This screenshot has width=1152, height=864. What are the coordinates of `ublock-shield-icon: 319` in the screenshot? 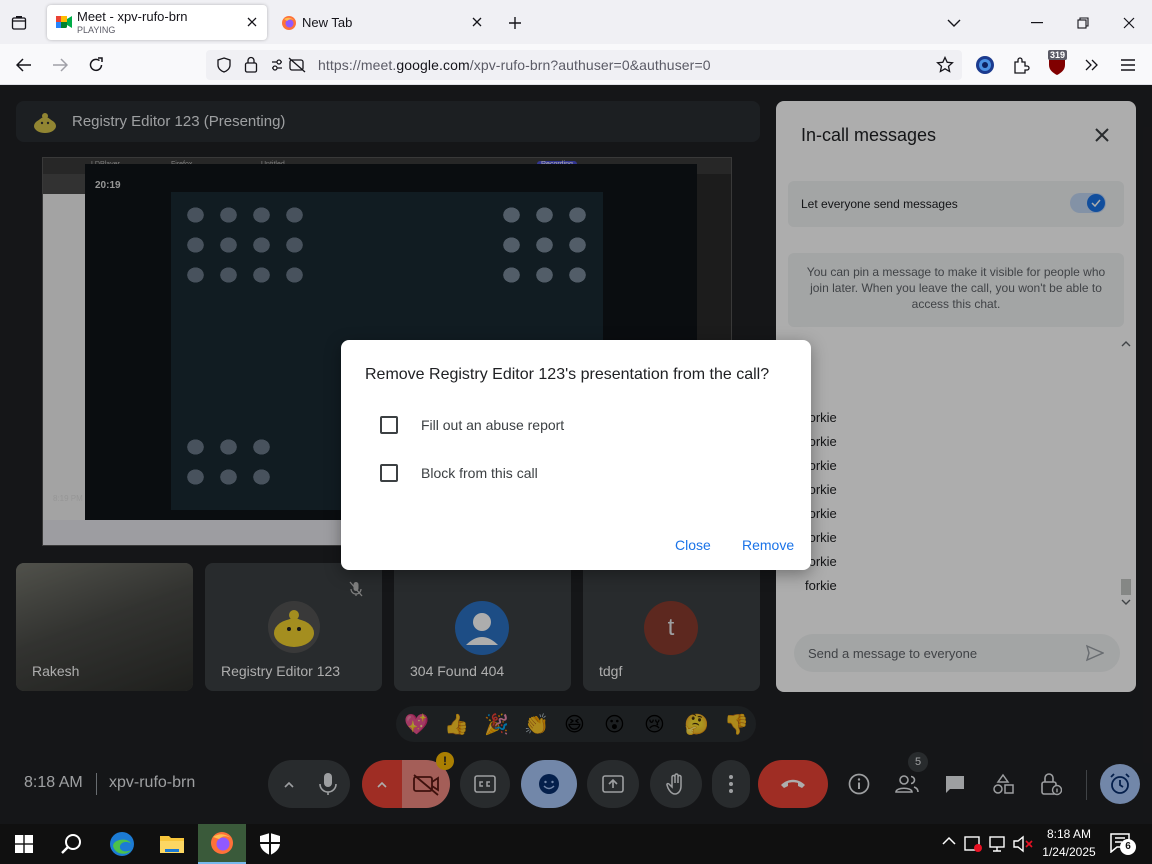 It's located at (1057, 64).